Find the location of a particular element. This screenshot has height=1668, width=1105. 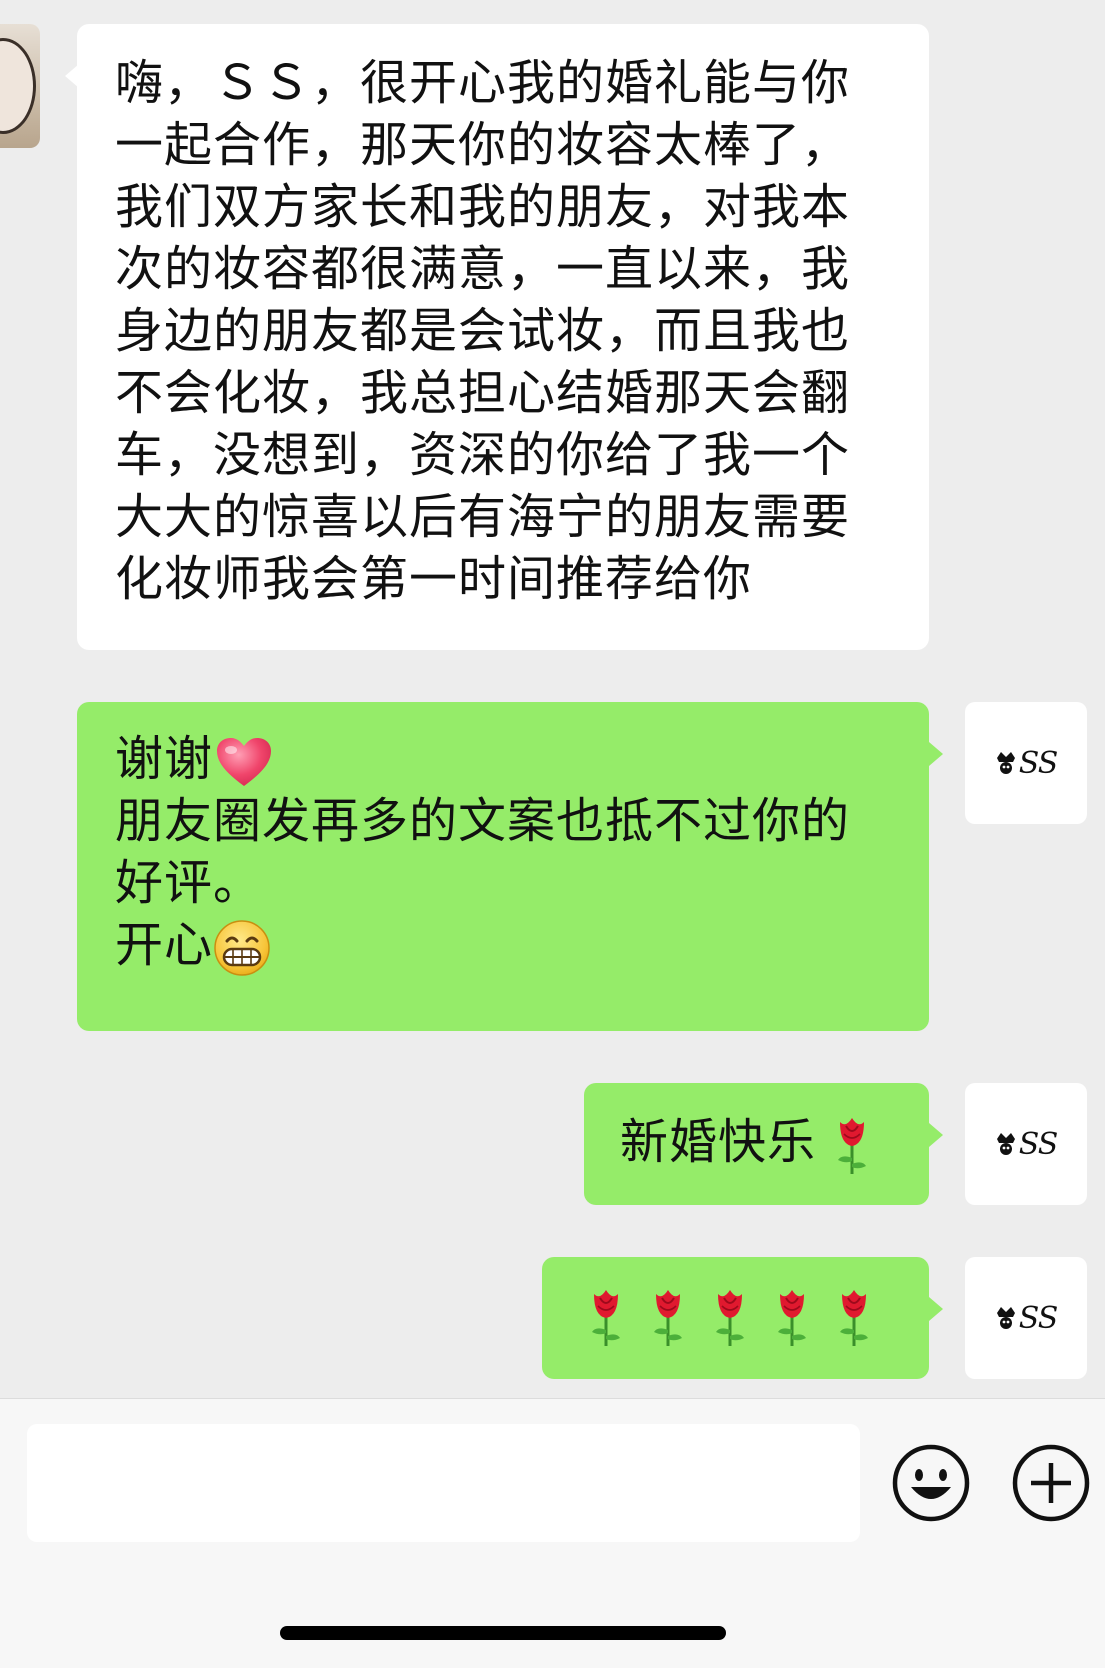

message-input is located at coordinates (443, 1483).